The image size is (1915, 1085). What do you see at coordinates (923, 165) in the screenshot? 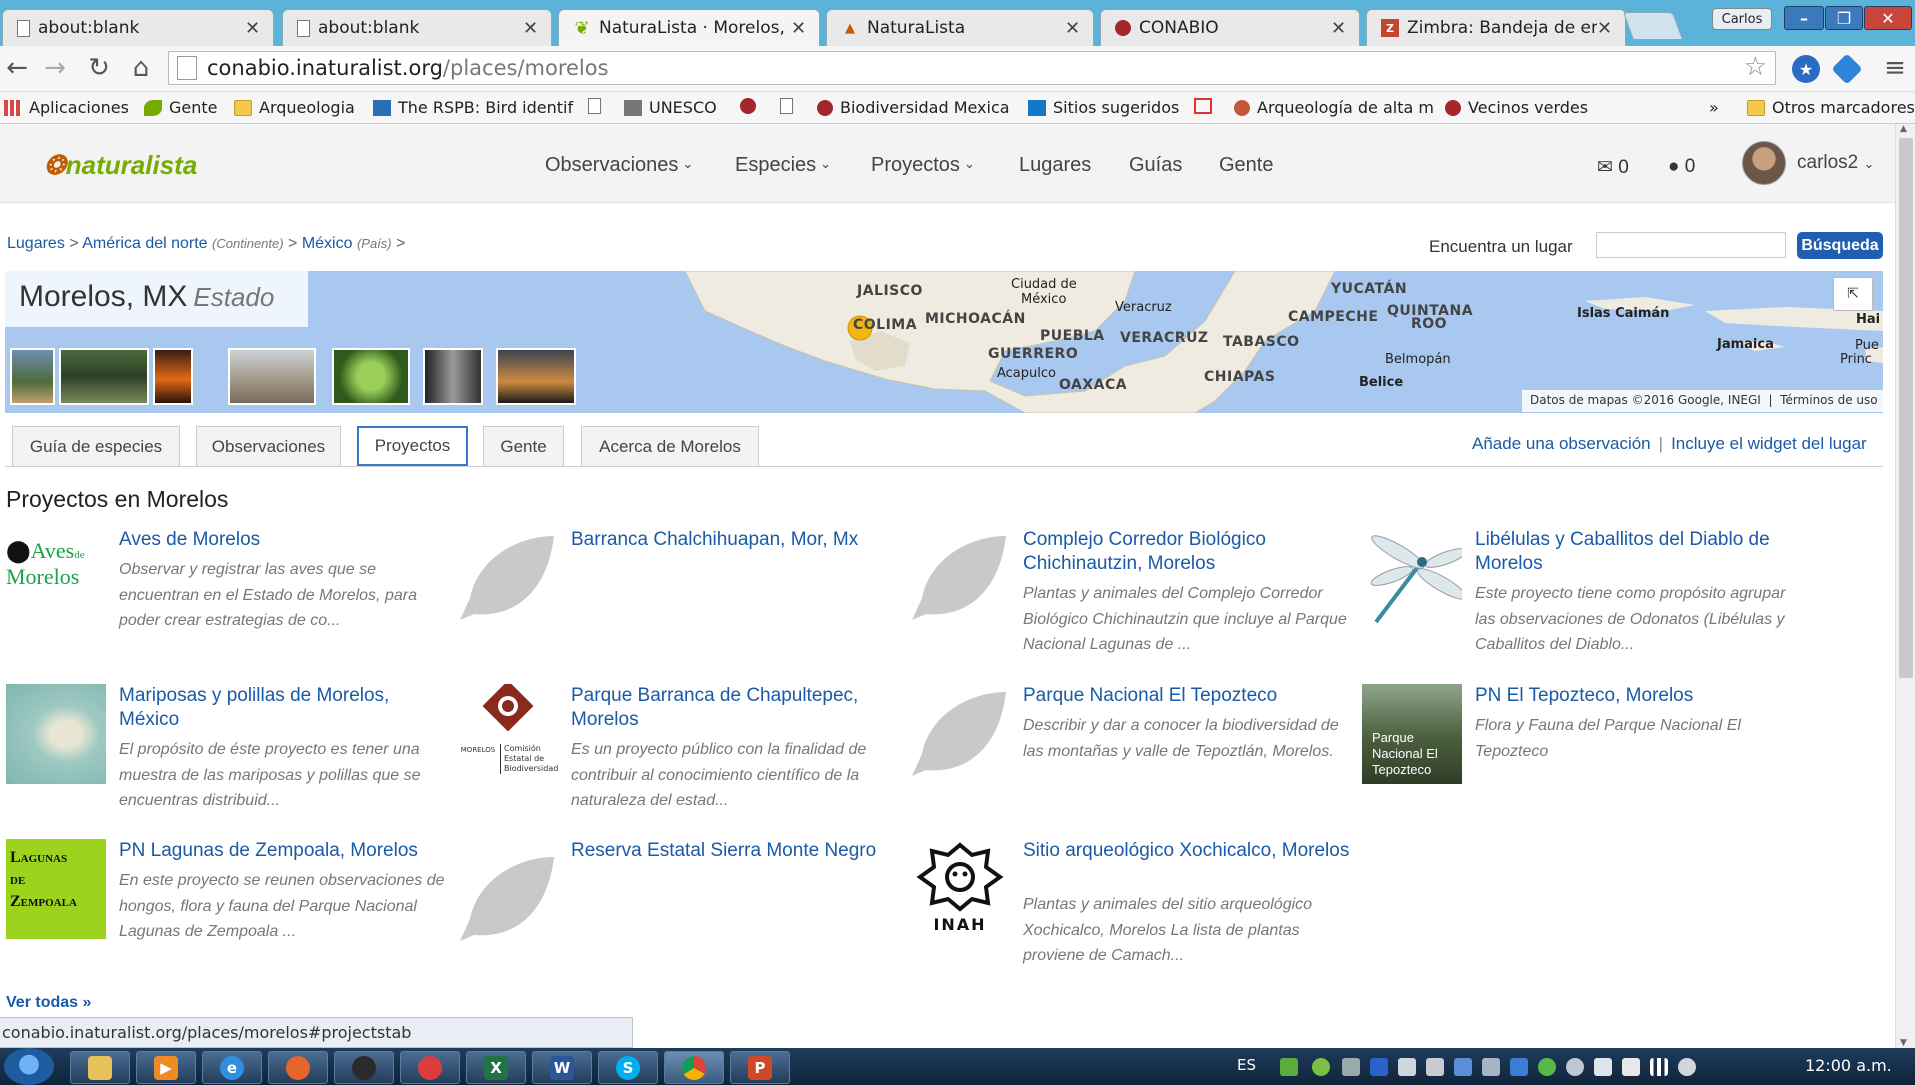
I see `nav-proyectos: Proyectos ⌄` at bounding box center [923, 165].